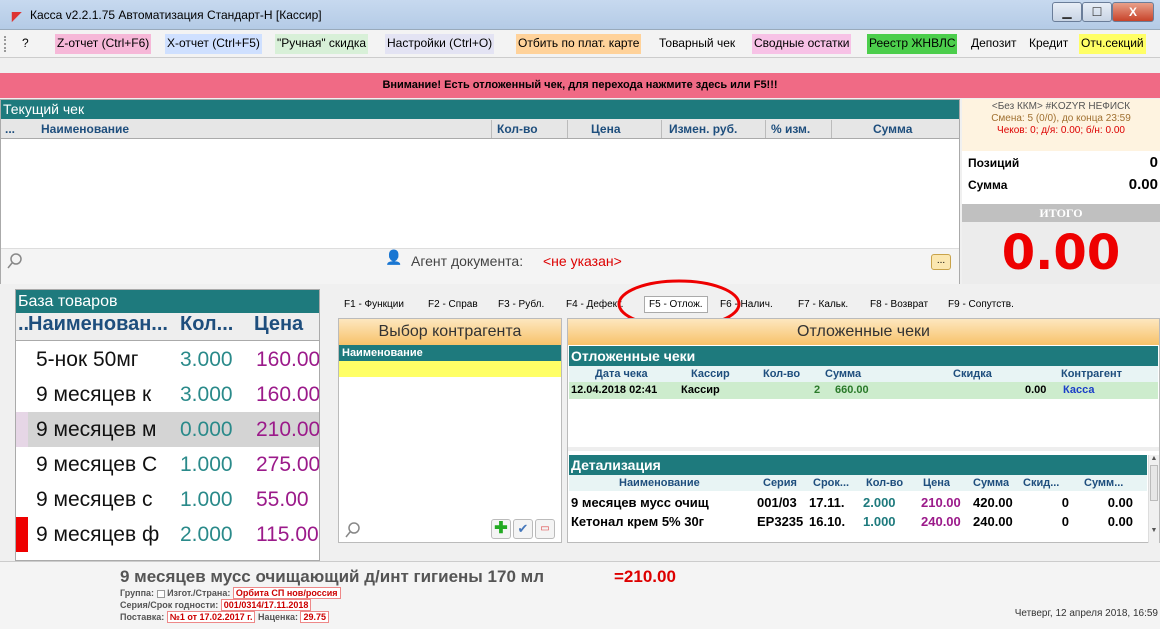 The height and width of the screenshot is (629, 1160). I want to click on group-label: Группа:, so click(137, 593).